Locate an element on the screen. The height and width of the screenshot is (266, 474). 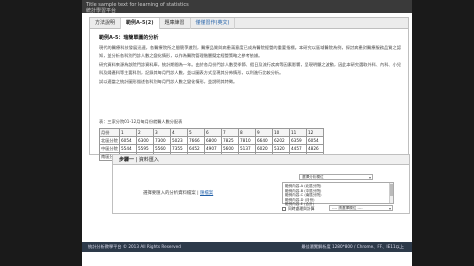
footer-copyright: 統計分析教學平台 © 2013 All Rights Reserved is located at coordinates (134, 246).